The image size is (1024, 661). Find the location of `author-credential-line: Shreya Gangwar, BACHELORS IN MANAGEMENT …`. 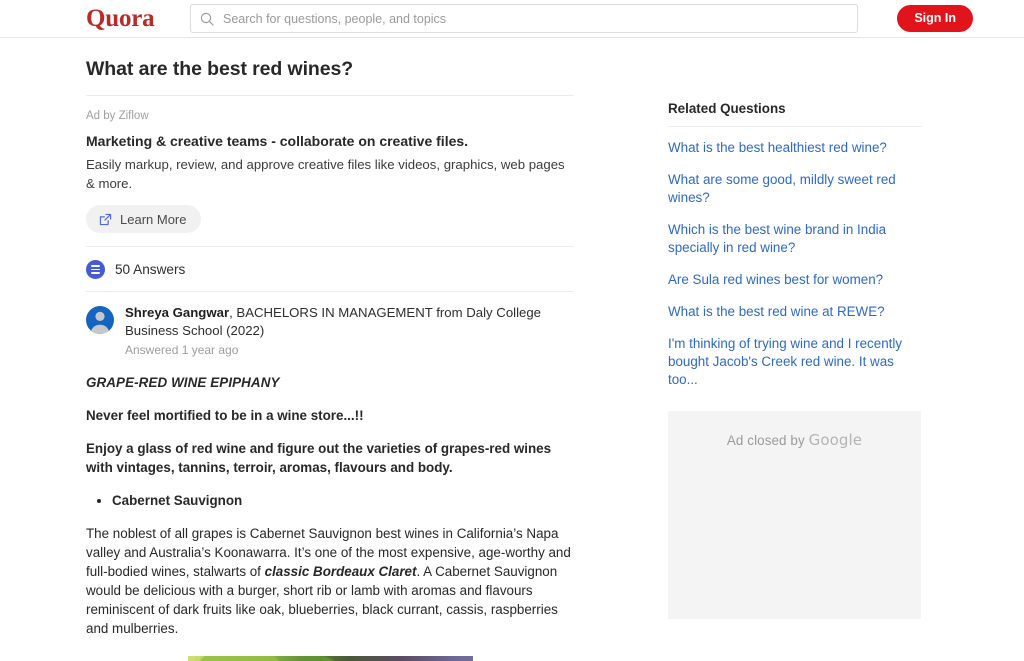

author-credential-line: Shreya Gangwar, BACHELORS IN MANAGEMENT … is located at coordinates (349, 322).